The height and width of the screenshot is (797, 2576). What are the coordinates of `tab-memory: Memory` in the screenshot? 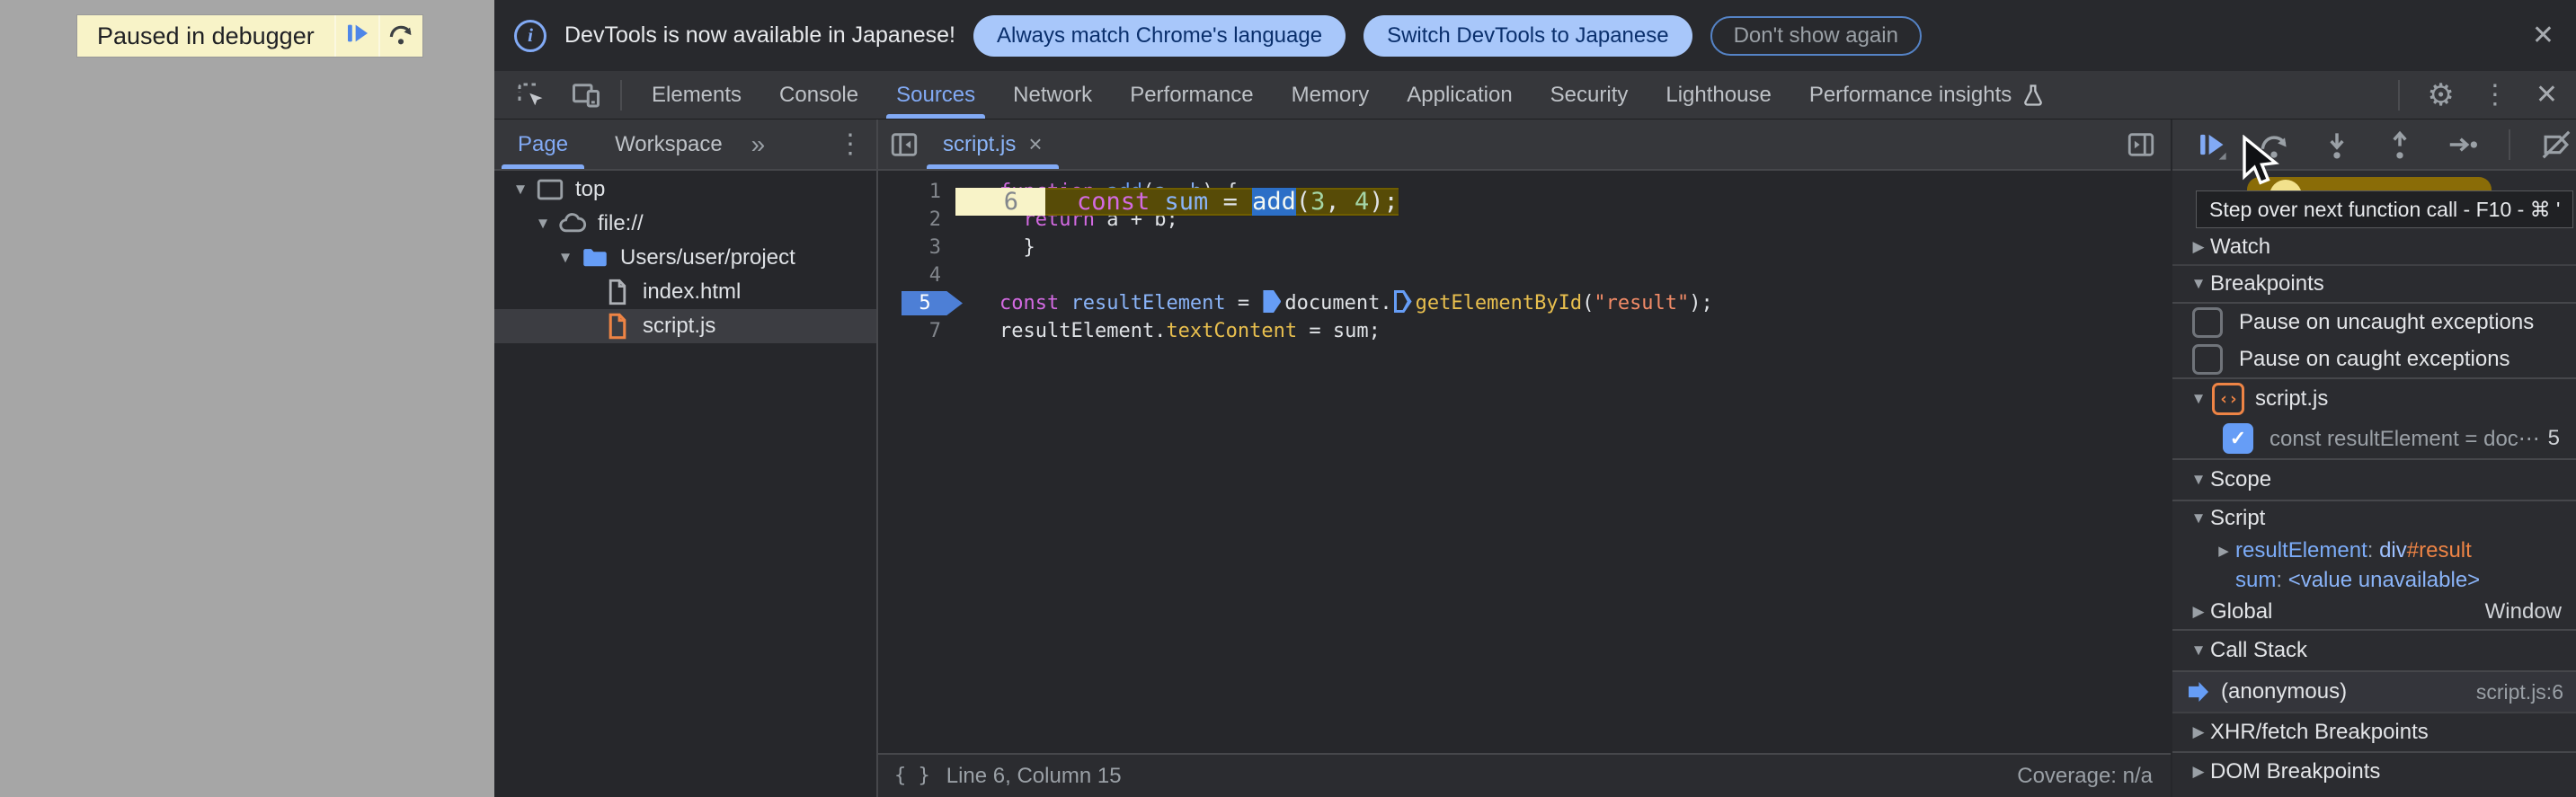 It's located at (1331, 95).